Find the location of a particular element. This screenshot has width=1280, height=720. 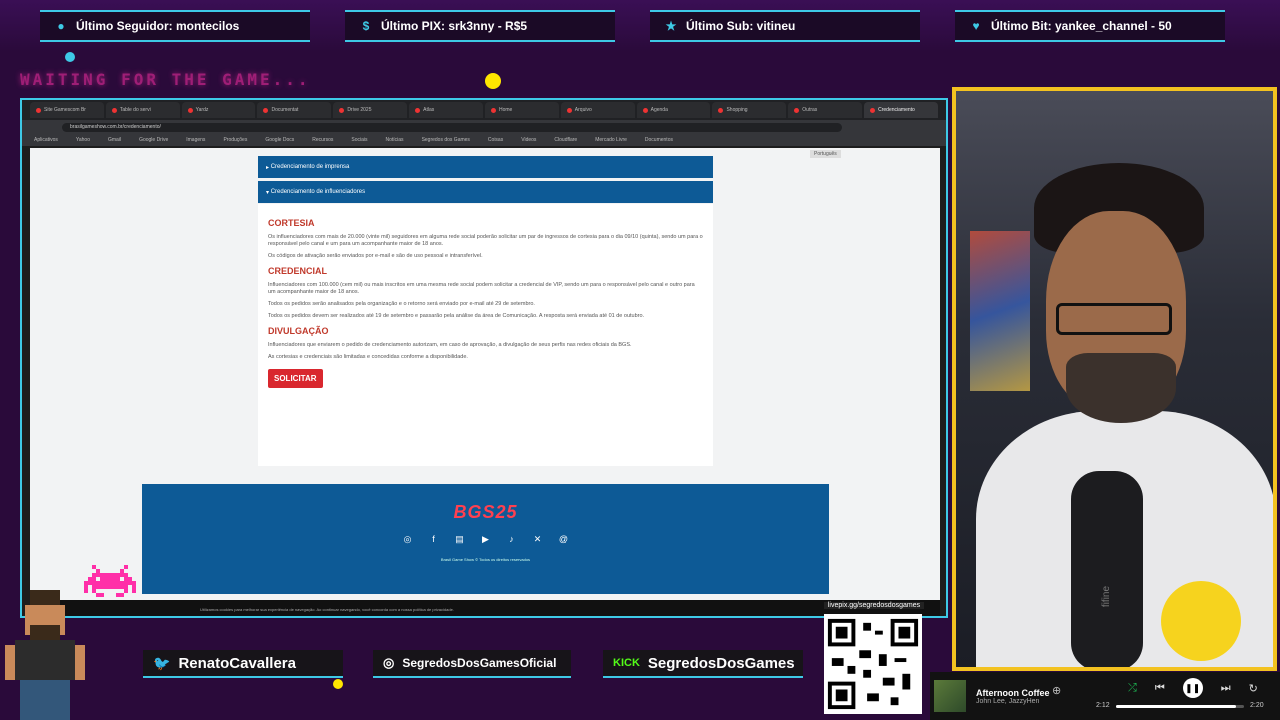

pause-button: ❚❚ is located at coordinates (1192, 688).